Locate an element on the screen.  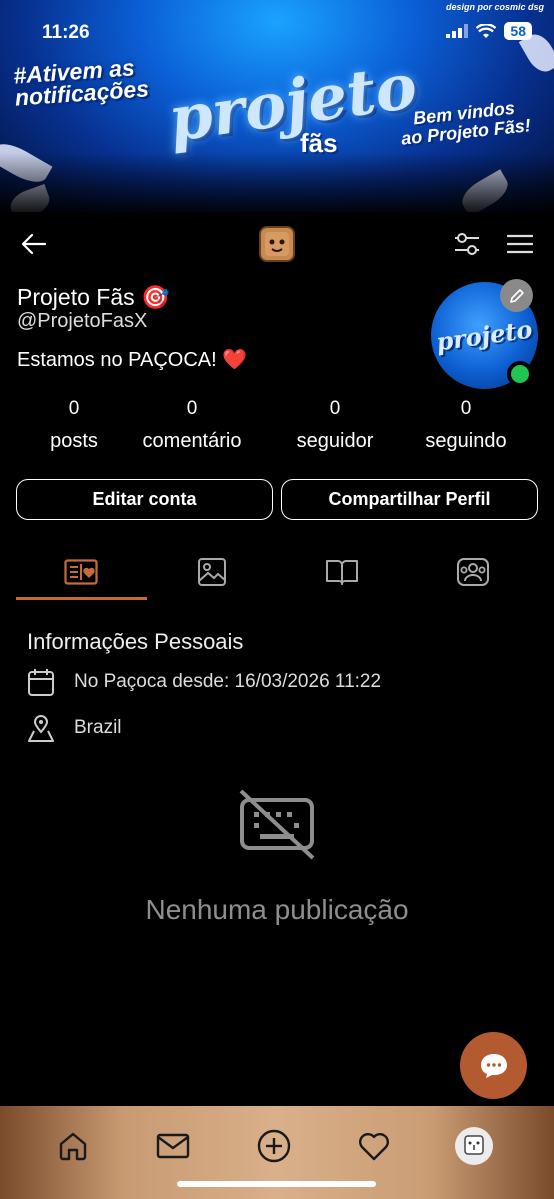
tab-communities is located at coordinates (473, 572).